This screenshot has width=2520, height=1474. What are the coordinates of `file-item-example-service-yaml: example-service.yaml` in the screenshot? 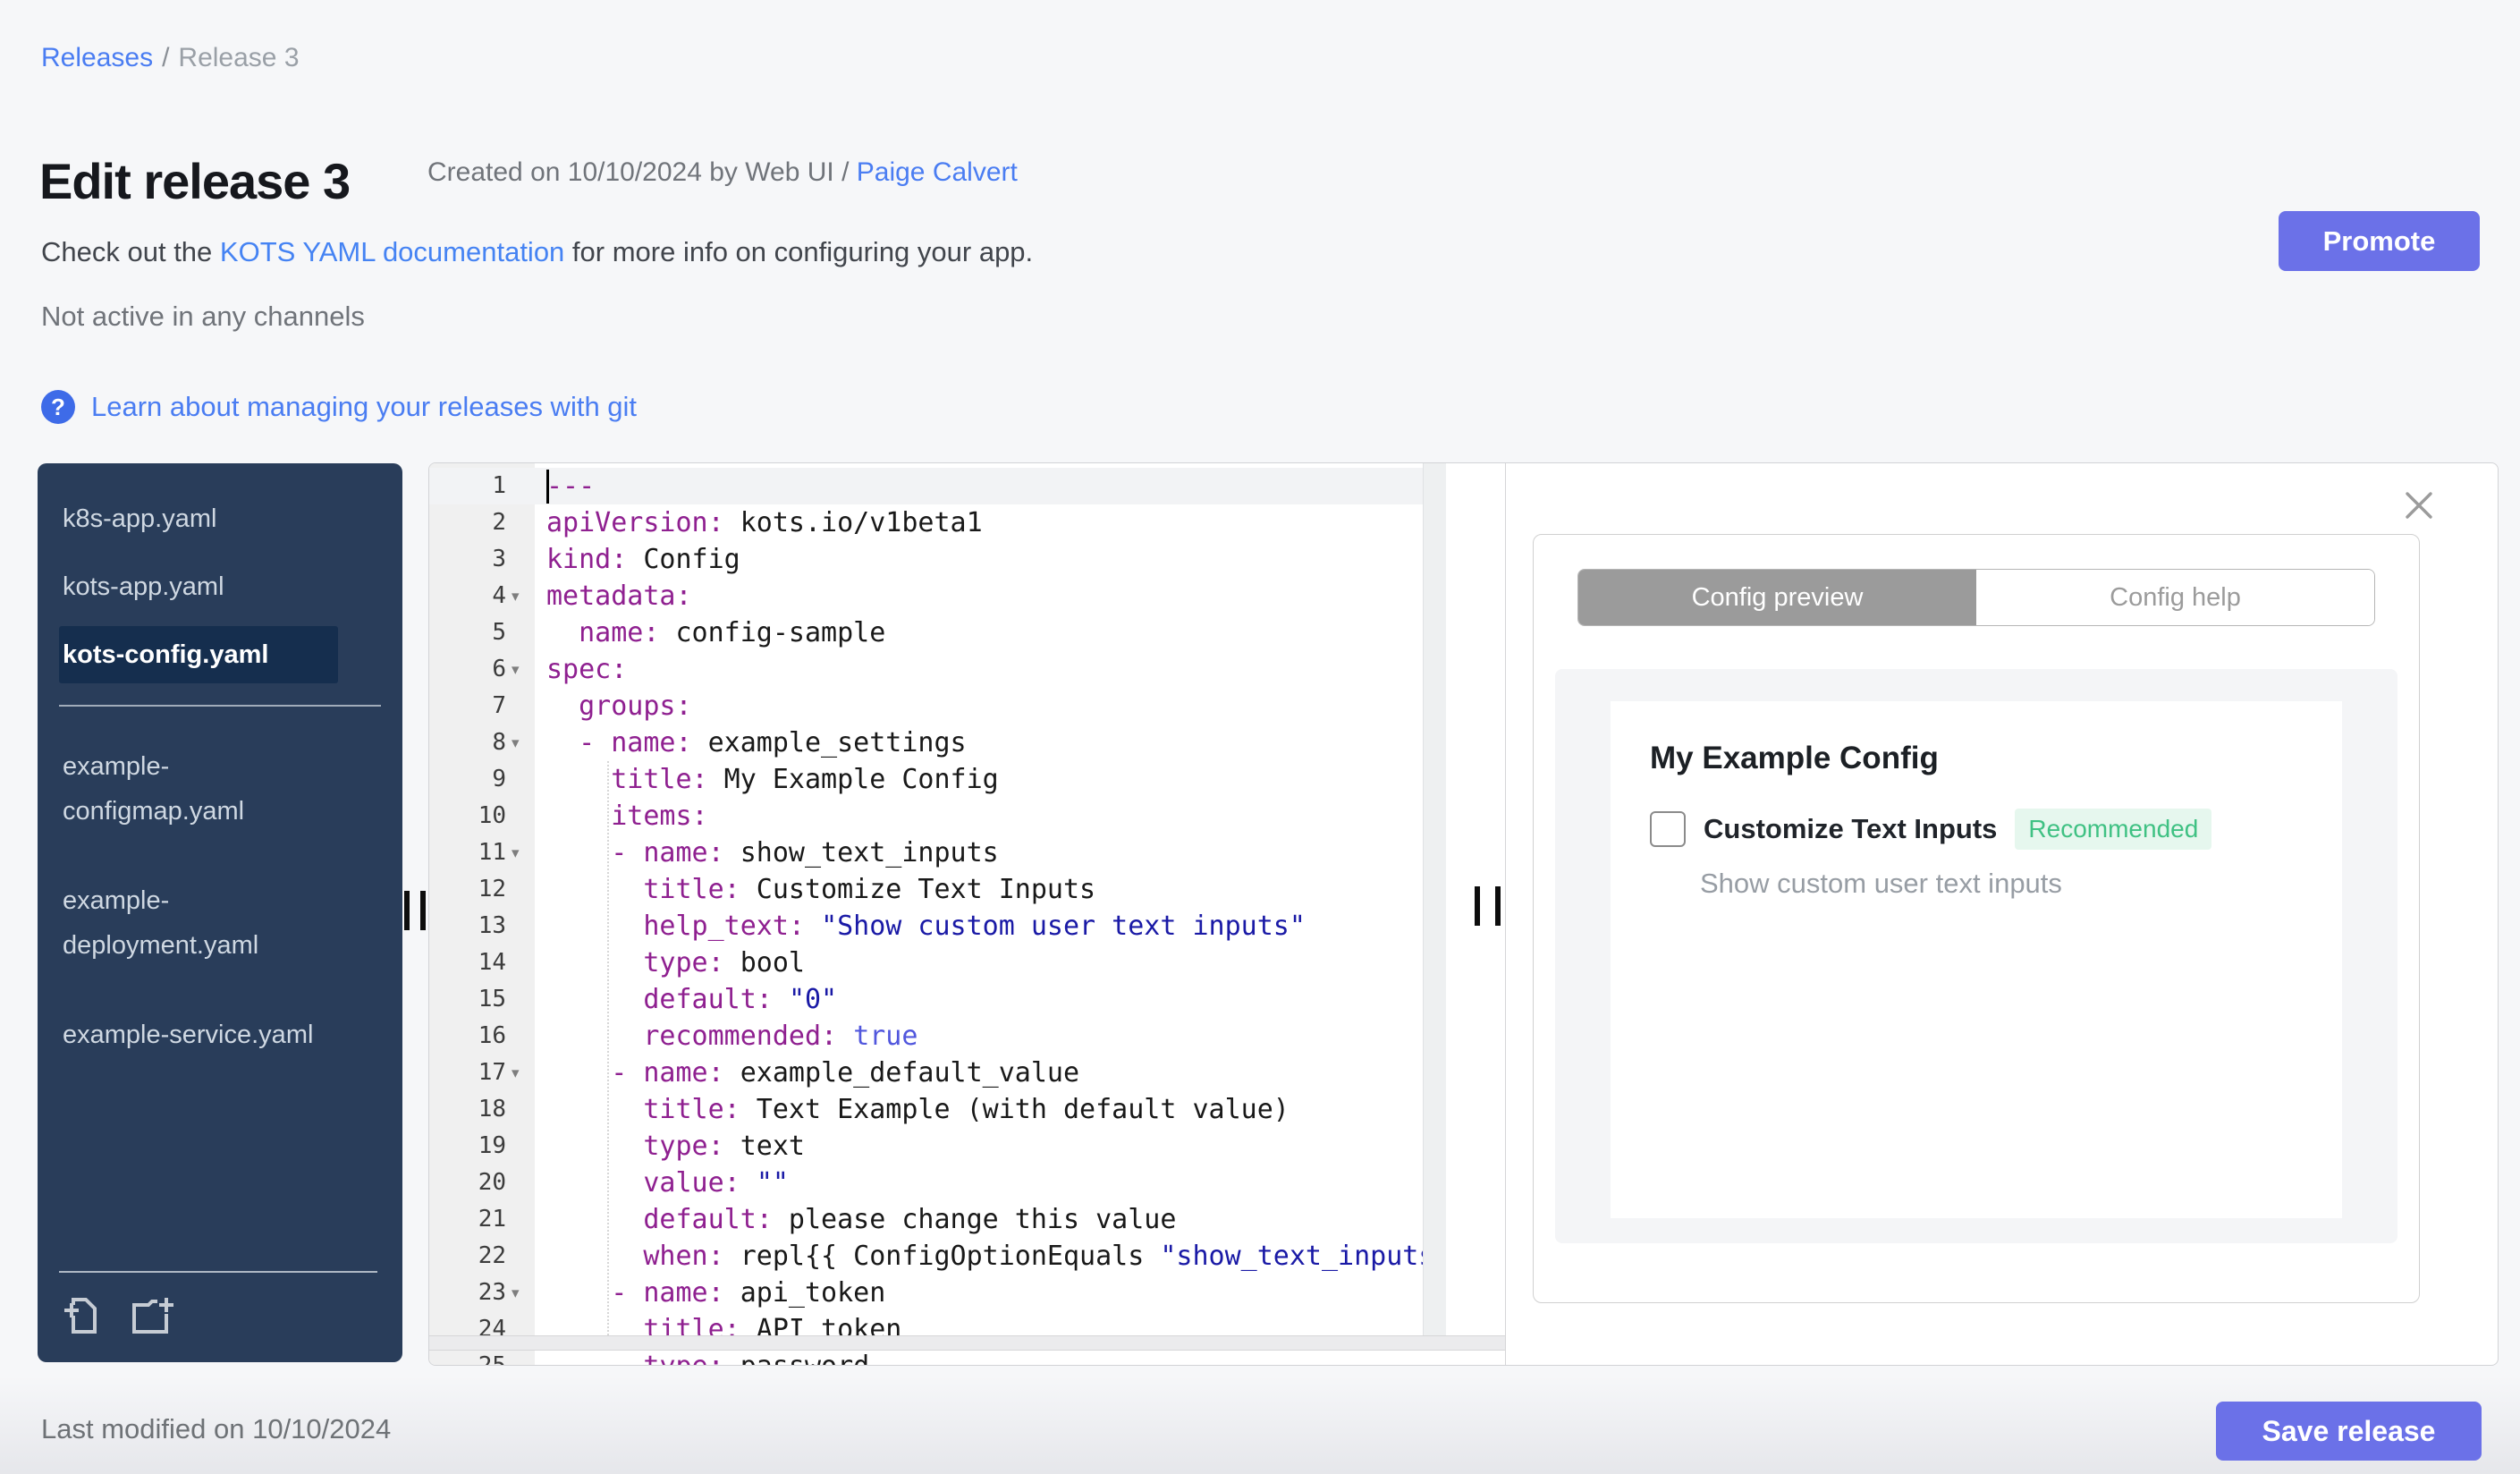 It's located at (198, 1035).